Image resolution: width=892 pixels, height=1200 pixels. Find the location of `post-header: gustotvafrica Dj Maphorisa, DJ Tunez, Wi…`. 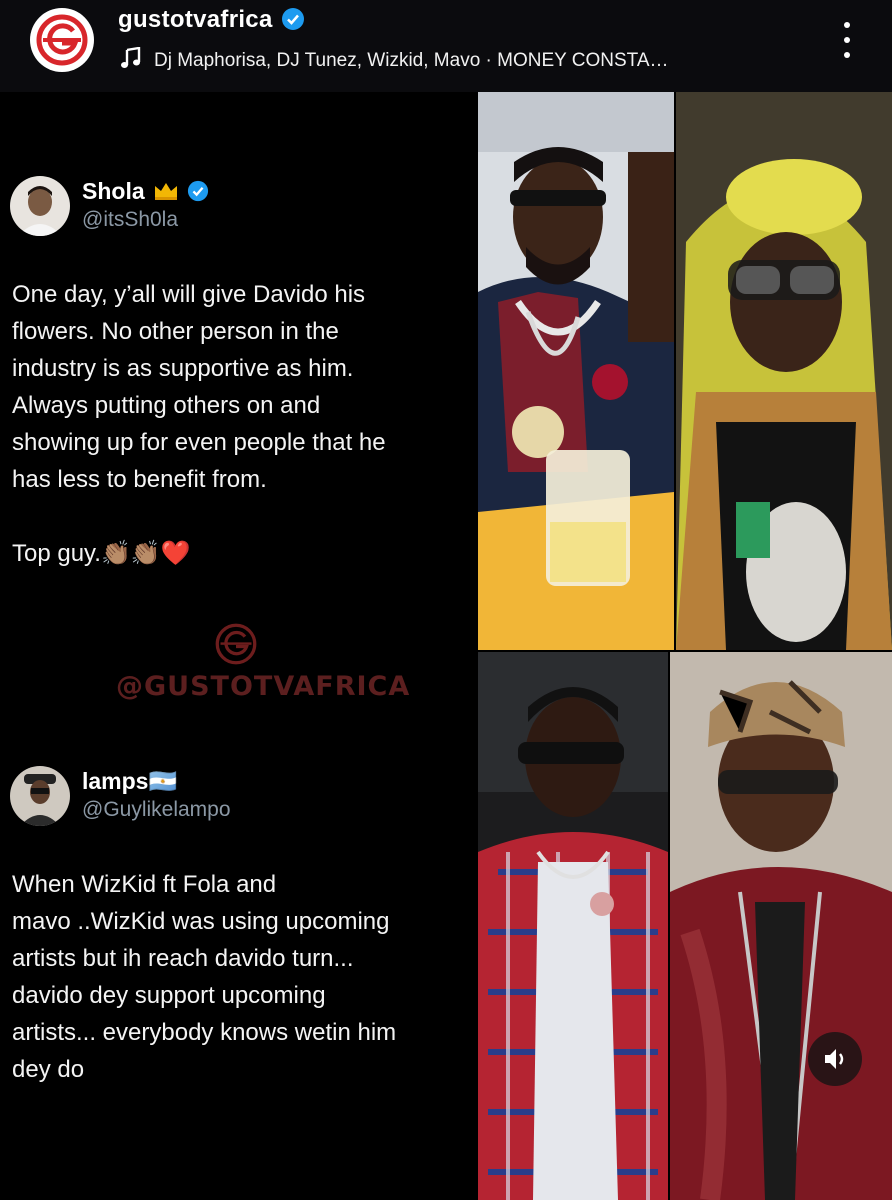

post-header: gustotvafrica Dj Maphorisa, DJ Tunez, Wi… is located at coordinates (446, 46).